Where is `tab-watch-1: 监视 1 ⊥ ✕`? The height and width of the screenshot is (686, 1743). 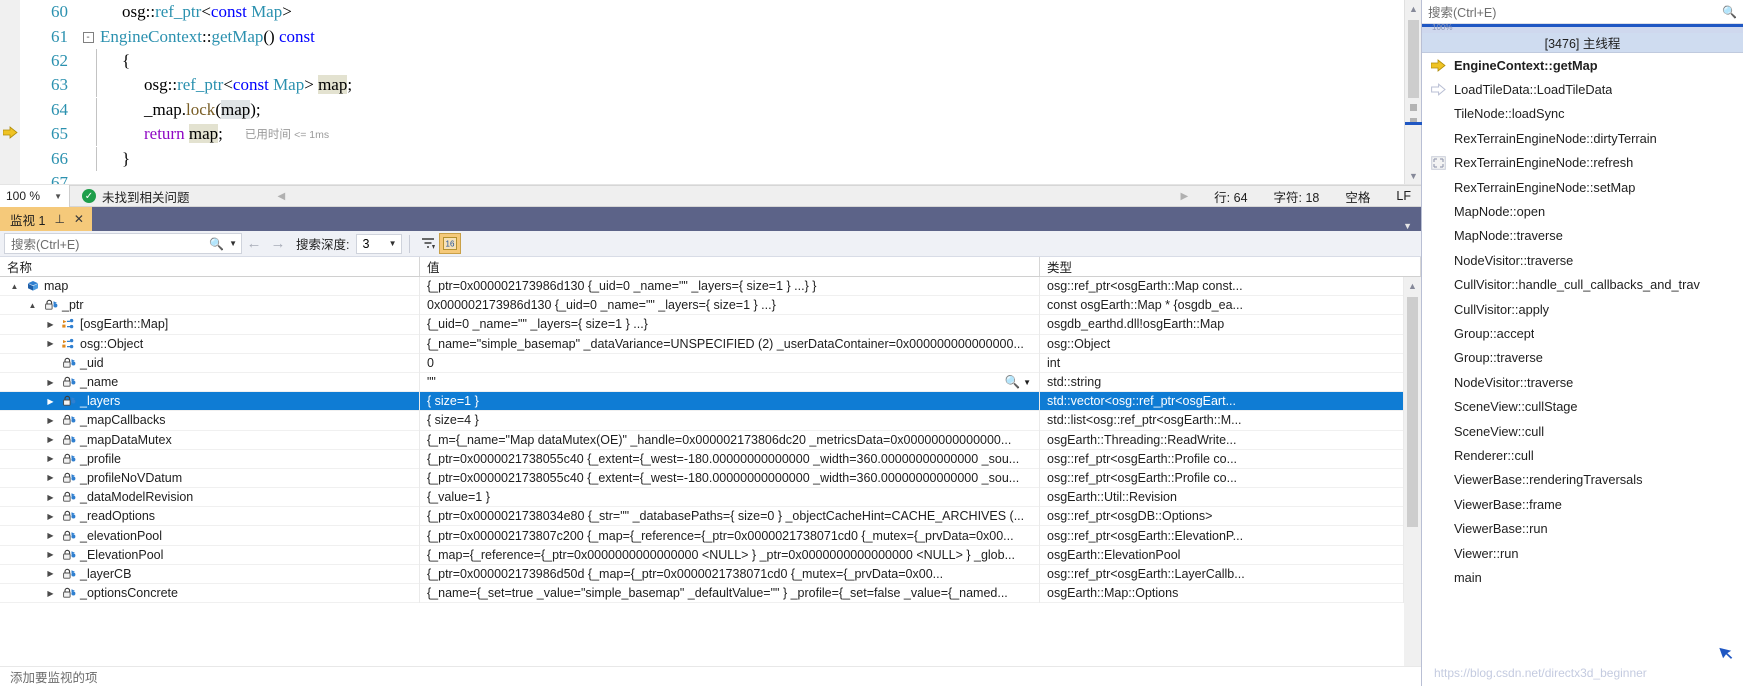
tab-watch-1: 监视 1 ⊥ ✕ is located at coordinates (46, 219).